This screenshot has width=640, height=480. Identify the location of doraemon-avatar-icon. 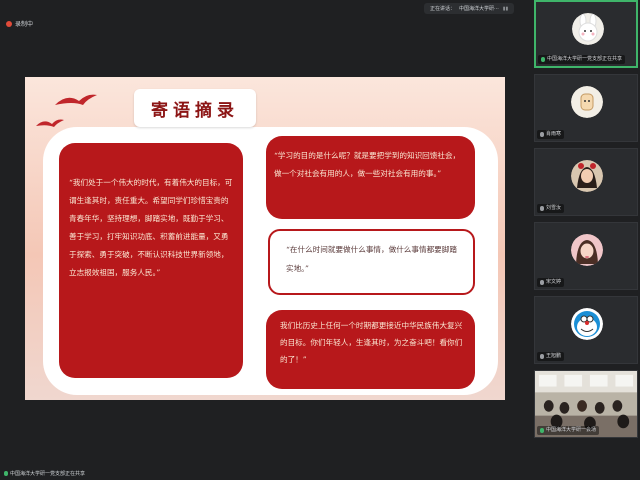
(587, 324).